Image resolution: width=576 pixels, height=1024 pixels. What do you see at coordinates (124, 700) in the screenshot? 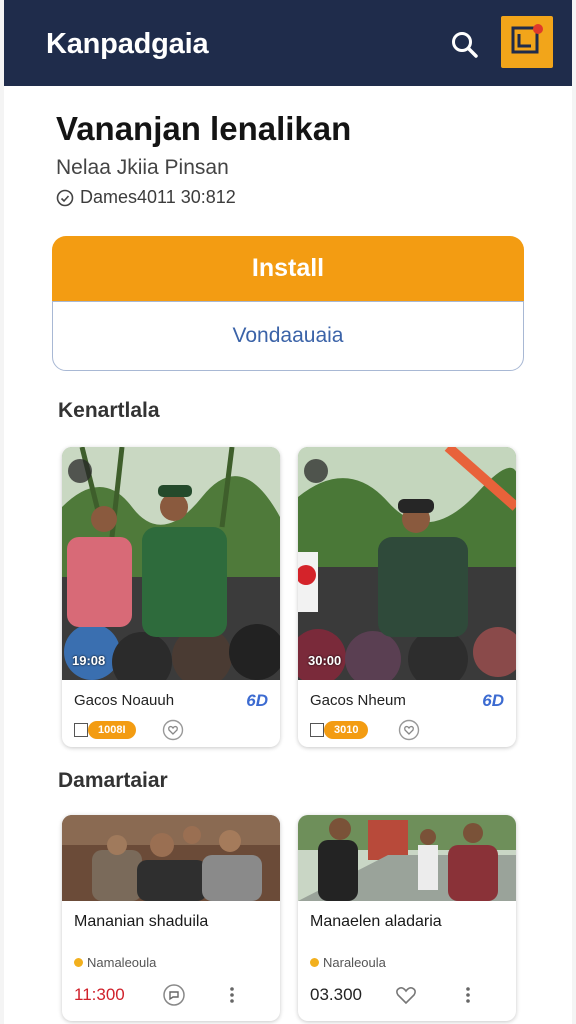
I see `video-title: Gacos Noauuh` at bounding box center [124, 700].